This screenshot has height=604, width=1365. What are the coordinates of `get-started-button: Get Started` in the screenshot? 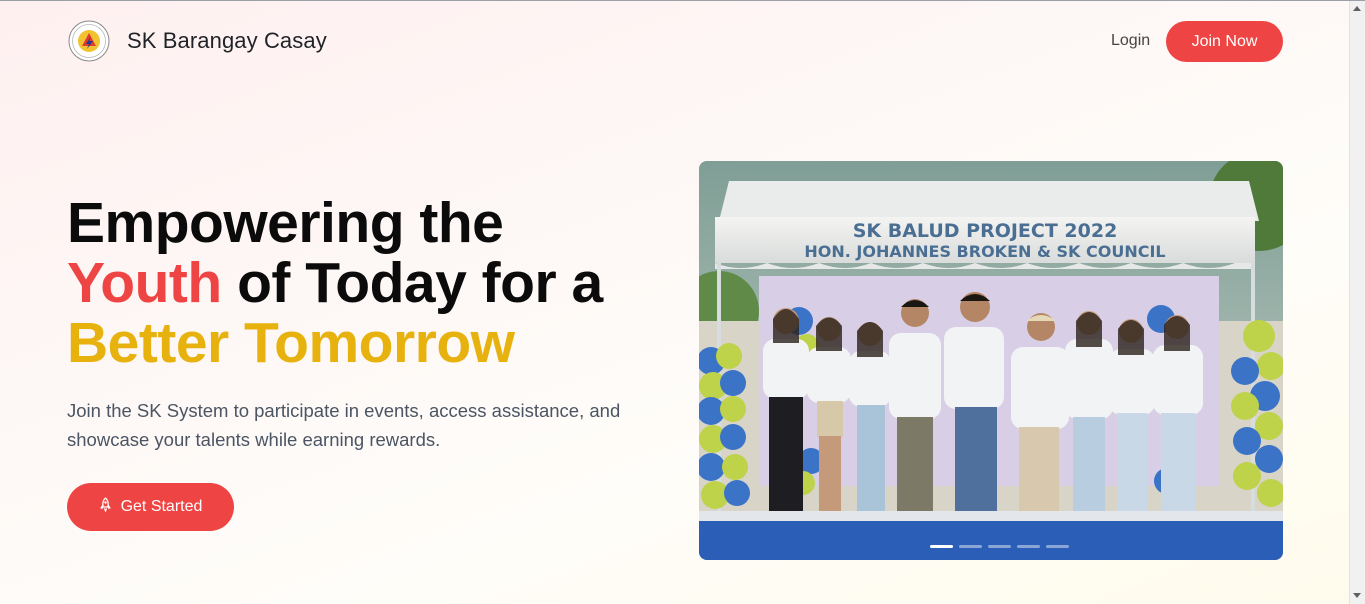 It's located at (150, 507).